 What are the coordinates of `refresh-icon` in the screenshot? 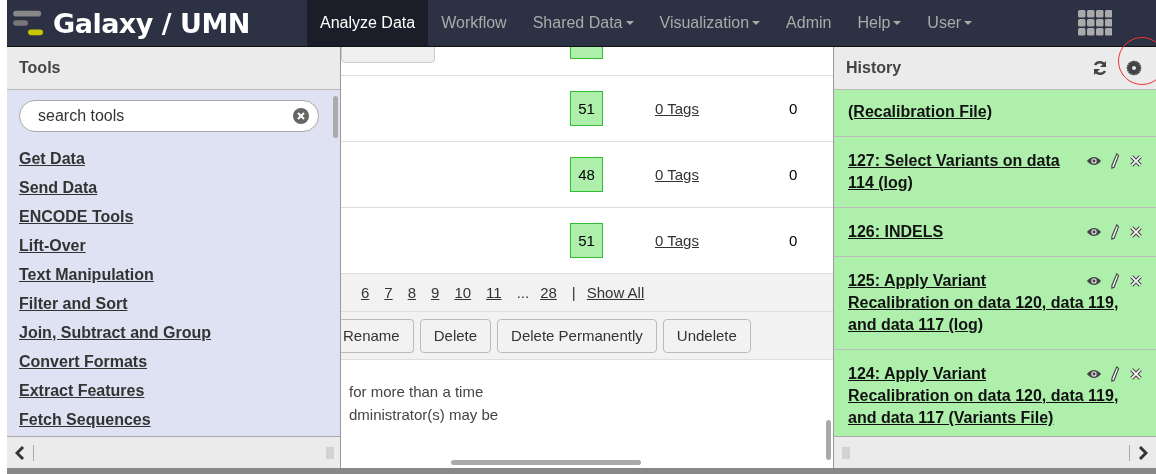 It's located at (1100, 68).